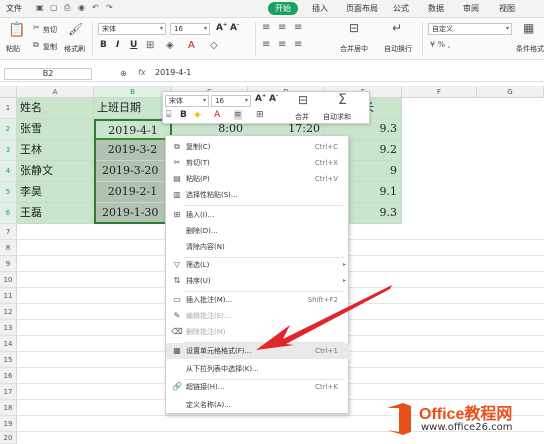  What do you see at coordinates (399, 419) in the screenshot?
I see `office-logo-icon` at bounding box center [399, 419].